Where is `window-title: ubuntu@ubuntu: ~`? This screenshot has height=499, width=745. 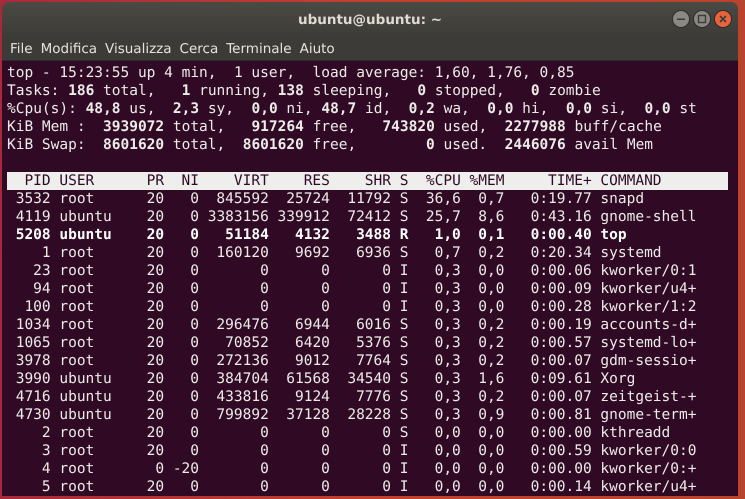
window-title: ubuntu@ubuntu: ~ is located at coordinates (370, 20).